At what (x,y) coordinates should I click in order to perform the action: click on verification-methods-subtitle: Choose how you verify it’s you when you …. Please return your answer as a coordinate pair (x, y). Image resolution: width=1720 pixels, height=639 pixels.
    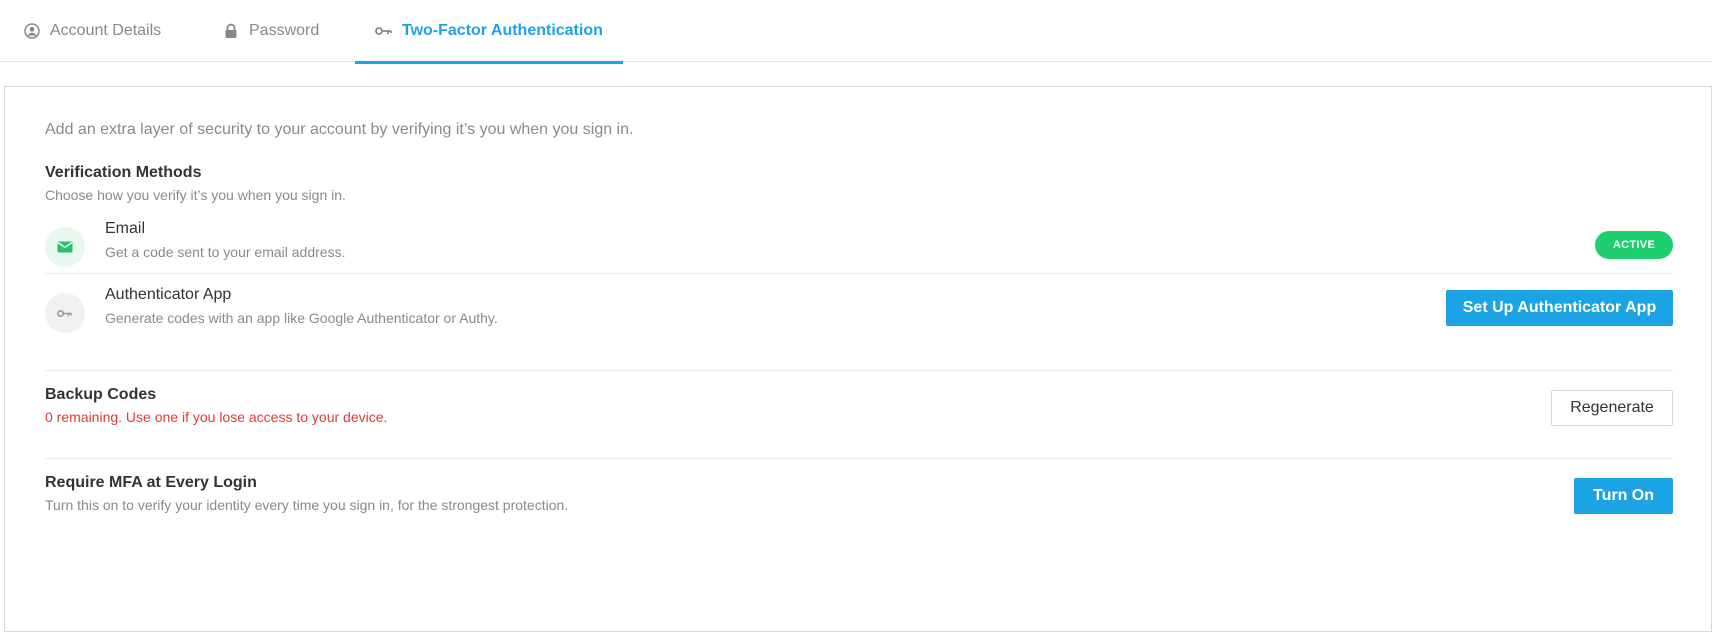
    Looking at the image, I should click on (195, 195).